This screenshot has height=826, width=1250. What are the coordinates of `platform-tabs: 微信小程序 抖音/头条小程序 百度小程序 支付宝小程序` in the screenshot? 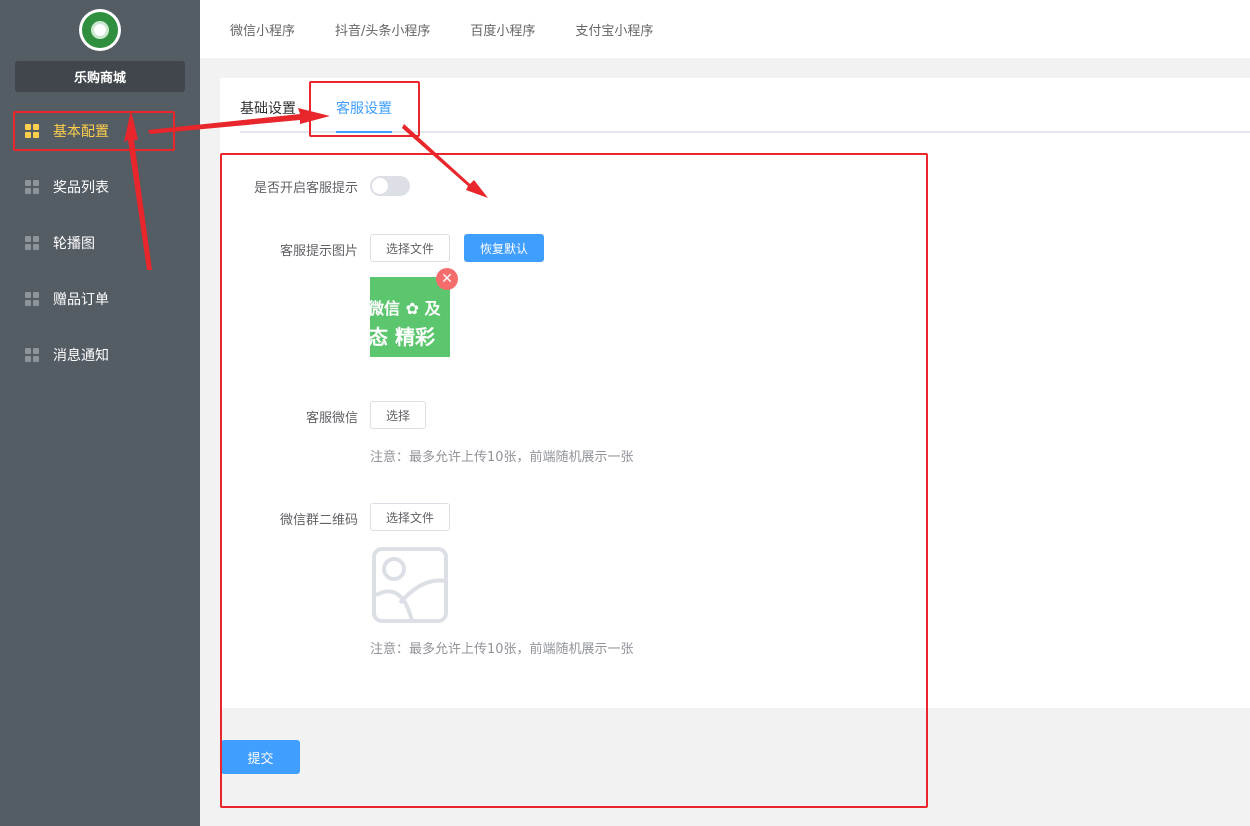 It's located at (725, 29).